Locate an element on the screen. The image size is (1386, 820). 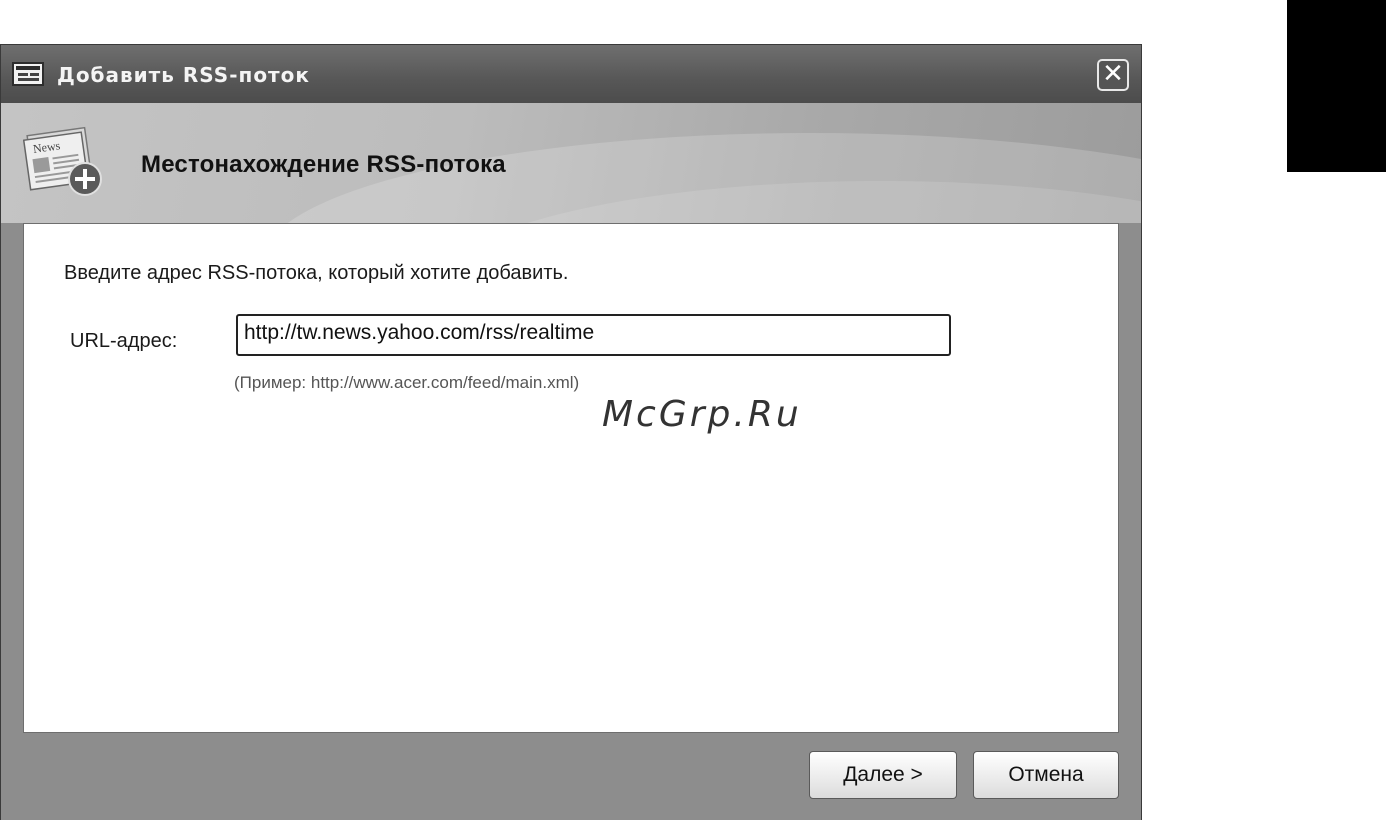
watermark: McGrp.Ru is located at coordinates (702, 414).